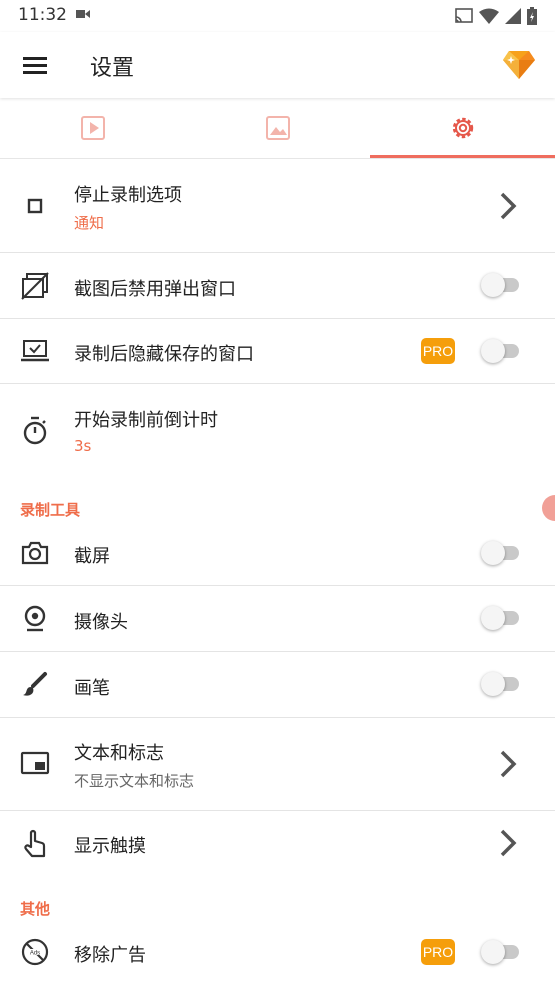 The height and width of the screenshot is (985, 555). Describe the element at coordinates (128, 195) in the screenshot. I see `setting-title: 停止录制选项` at that location.